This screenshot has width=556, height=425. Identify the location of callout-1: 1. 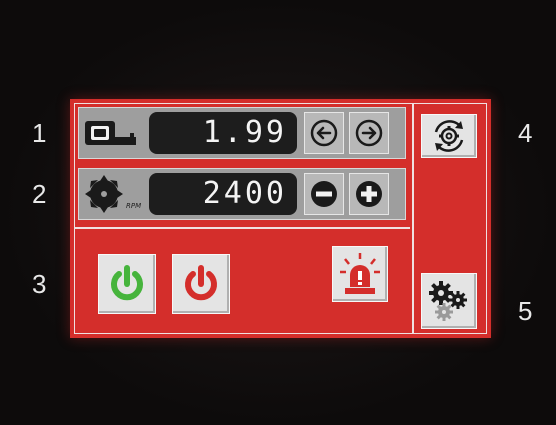
(39, 133).